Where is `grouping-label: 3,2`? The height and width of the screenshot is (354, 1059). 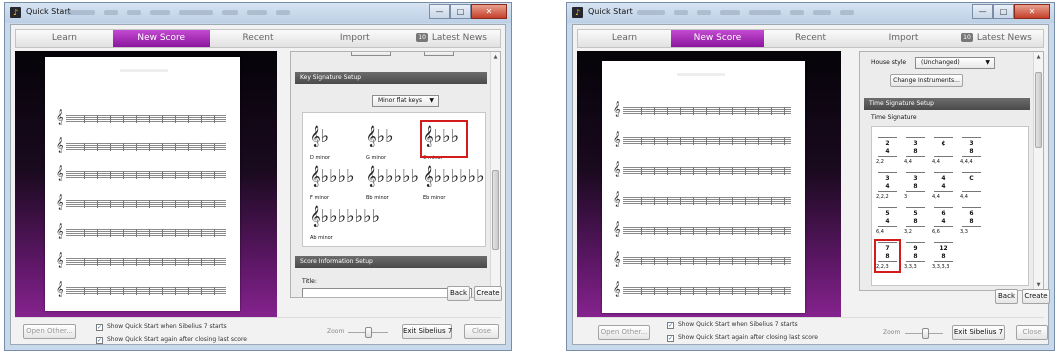
grouping-label: 3,2 is located at coordinates (908, 232).